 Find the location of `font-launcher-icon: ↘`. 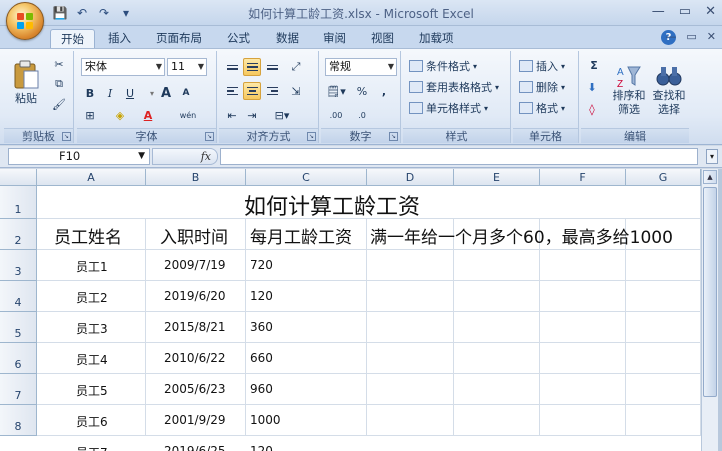

font-launcher-icon: ↘ is located at coordinates (209, 136).